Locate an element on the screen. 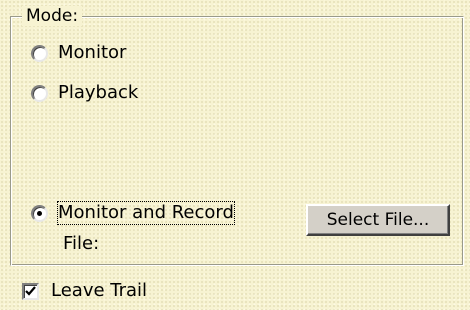 This screenshot has width=470, height=310. file-label: File: is located at coordinates (81, 243).